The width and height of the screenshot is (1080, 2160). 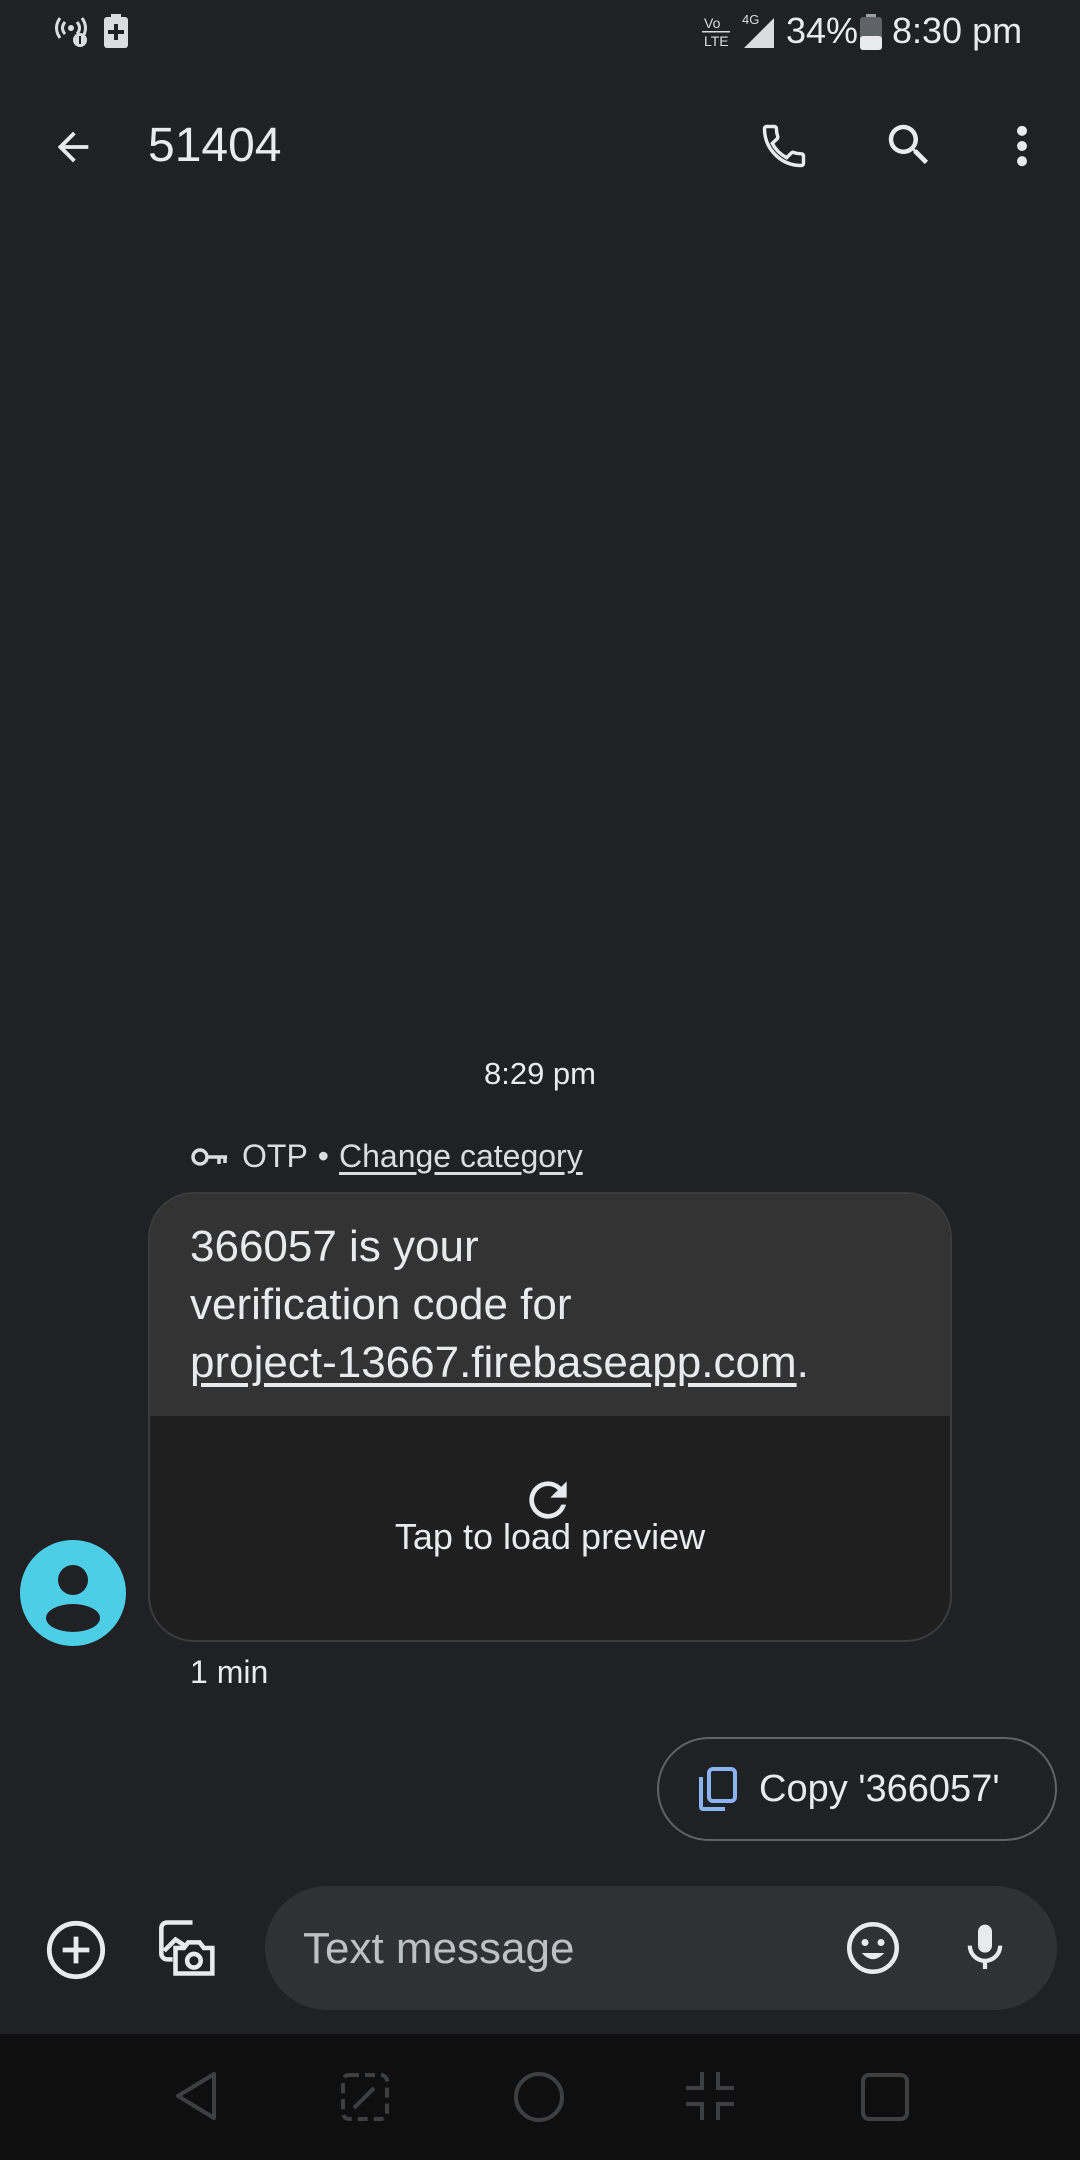 What do you see at coordinates (873, 1948) in the screenshot?
I see `emoji-icon` at bounding box center [873, 1948].